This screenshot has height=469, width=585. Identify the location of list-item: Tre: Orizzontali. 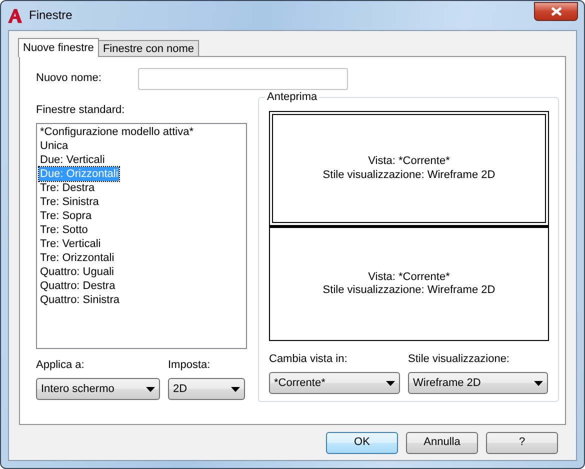
(77, 258).